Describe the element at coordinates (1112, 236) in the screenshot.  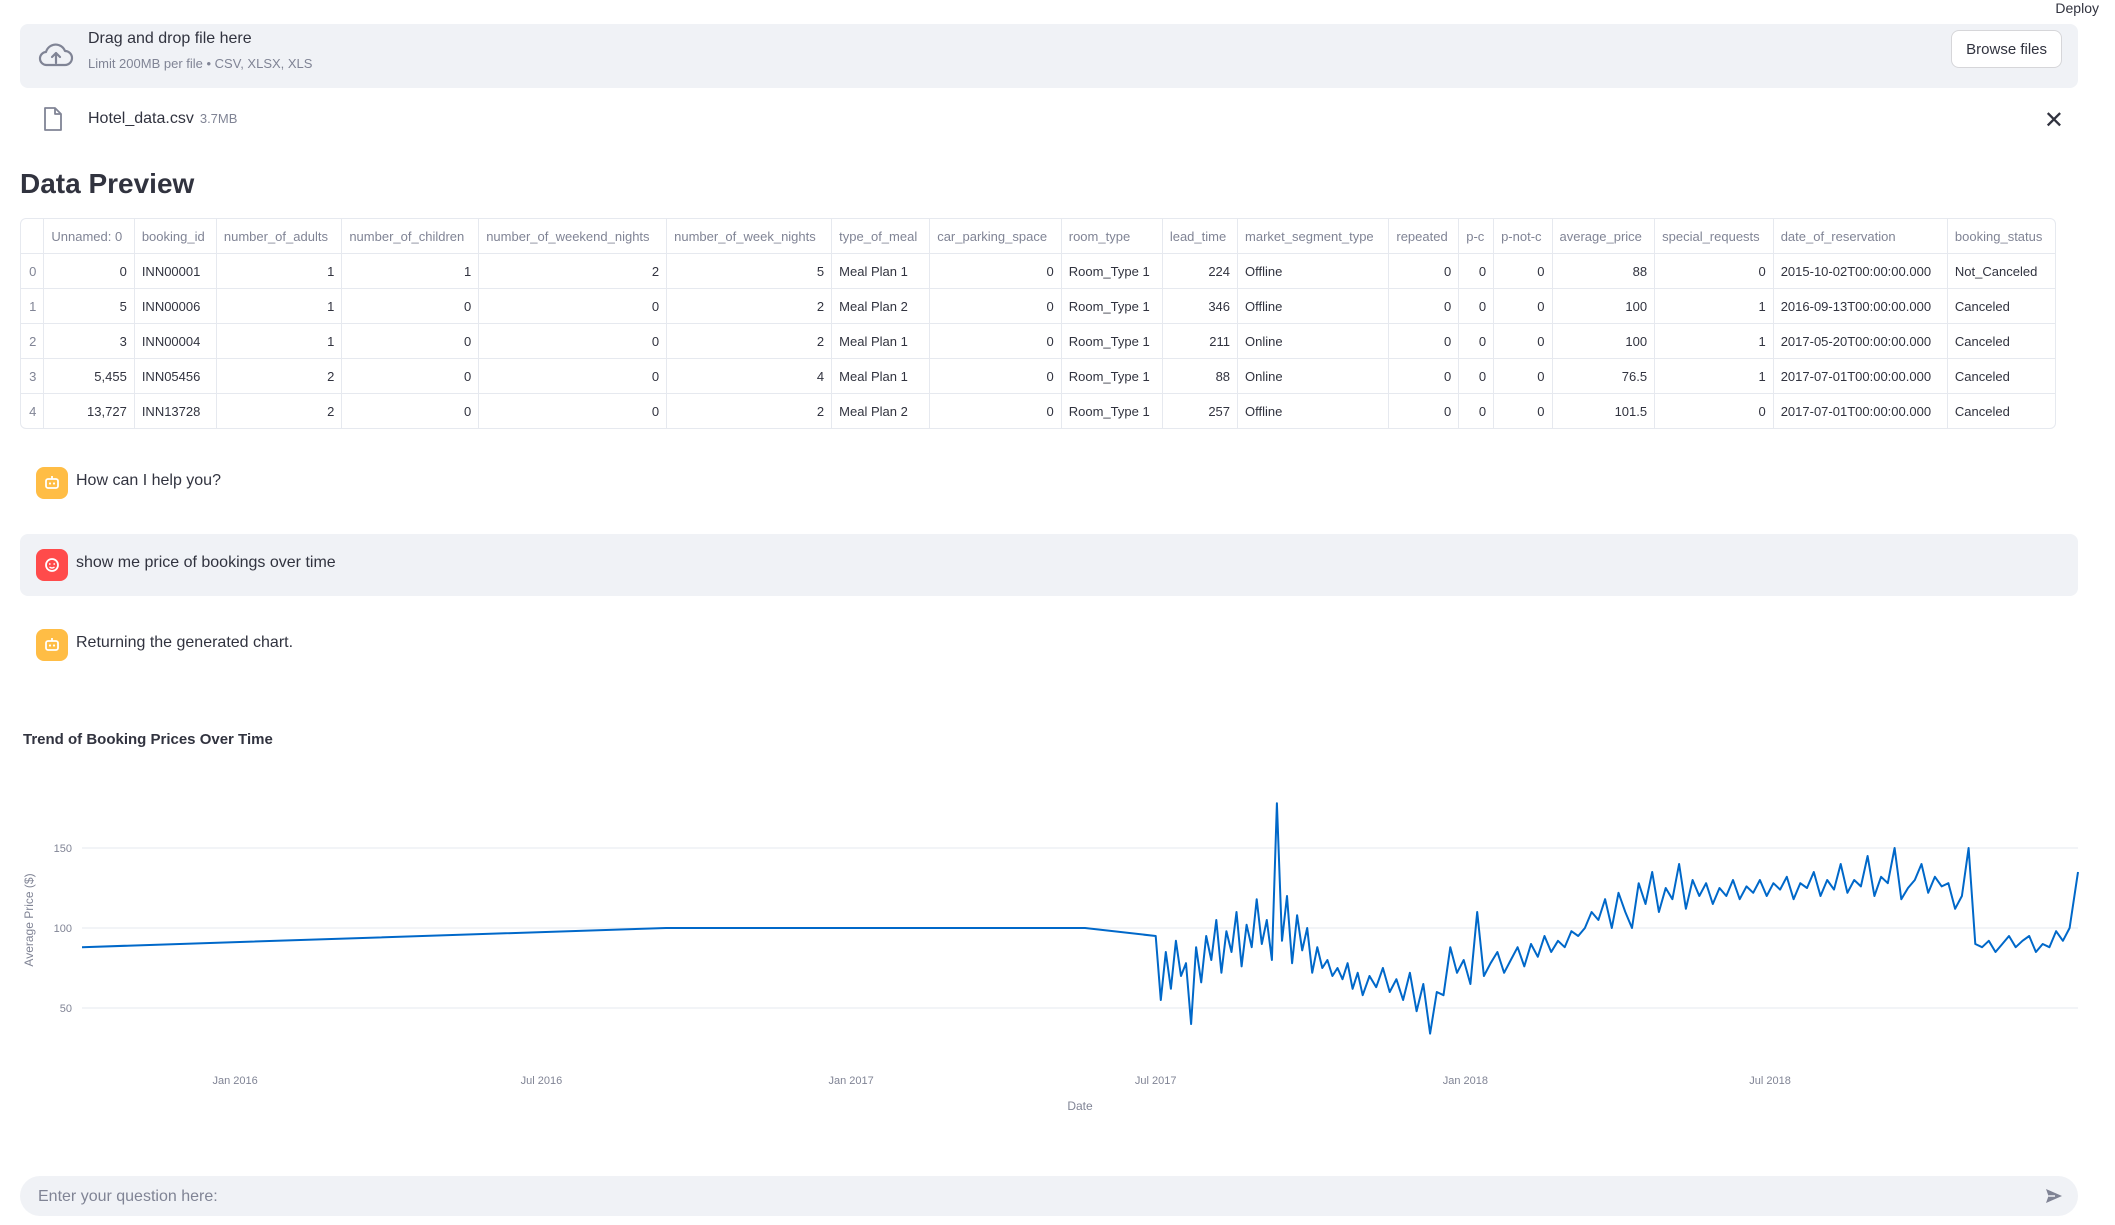
I see `column-header: room_type` at that location.